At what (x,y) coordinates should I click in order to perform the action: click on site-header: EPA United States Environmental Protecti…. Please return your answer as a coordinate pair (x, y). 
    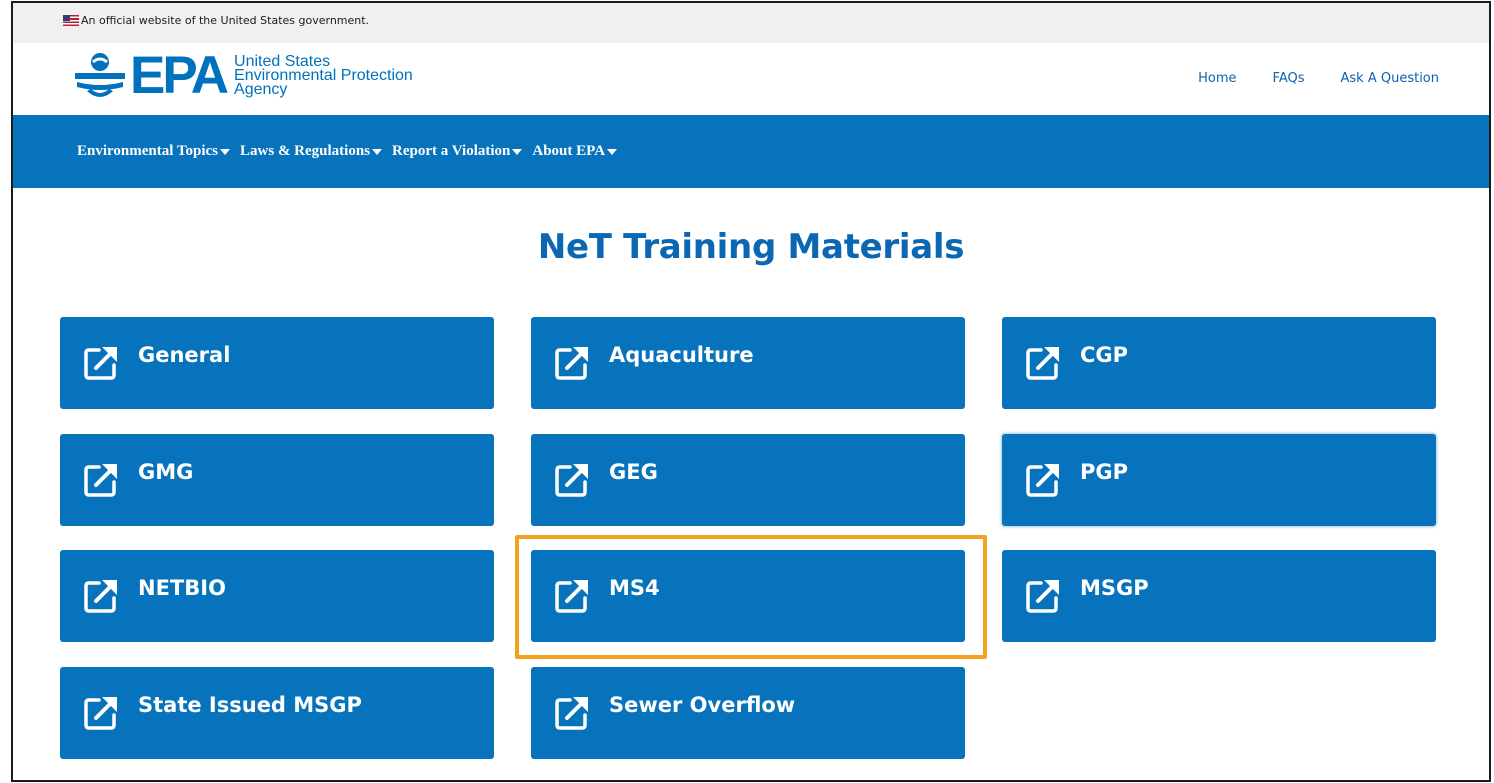
    Looking at the image, I should click on (751, 79).